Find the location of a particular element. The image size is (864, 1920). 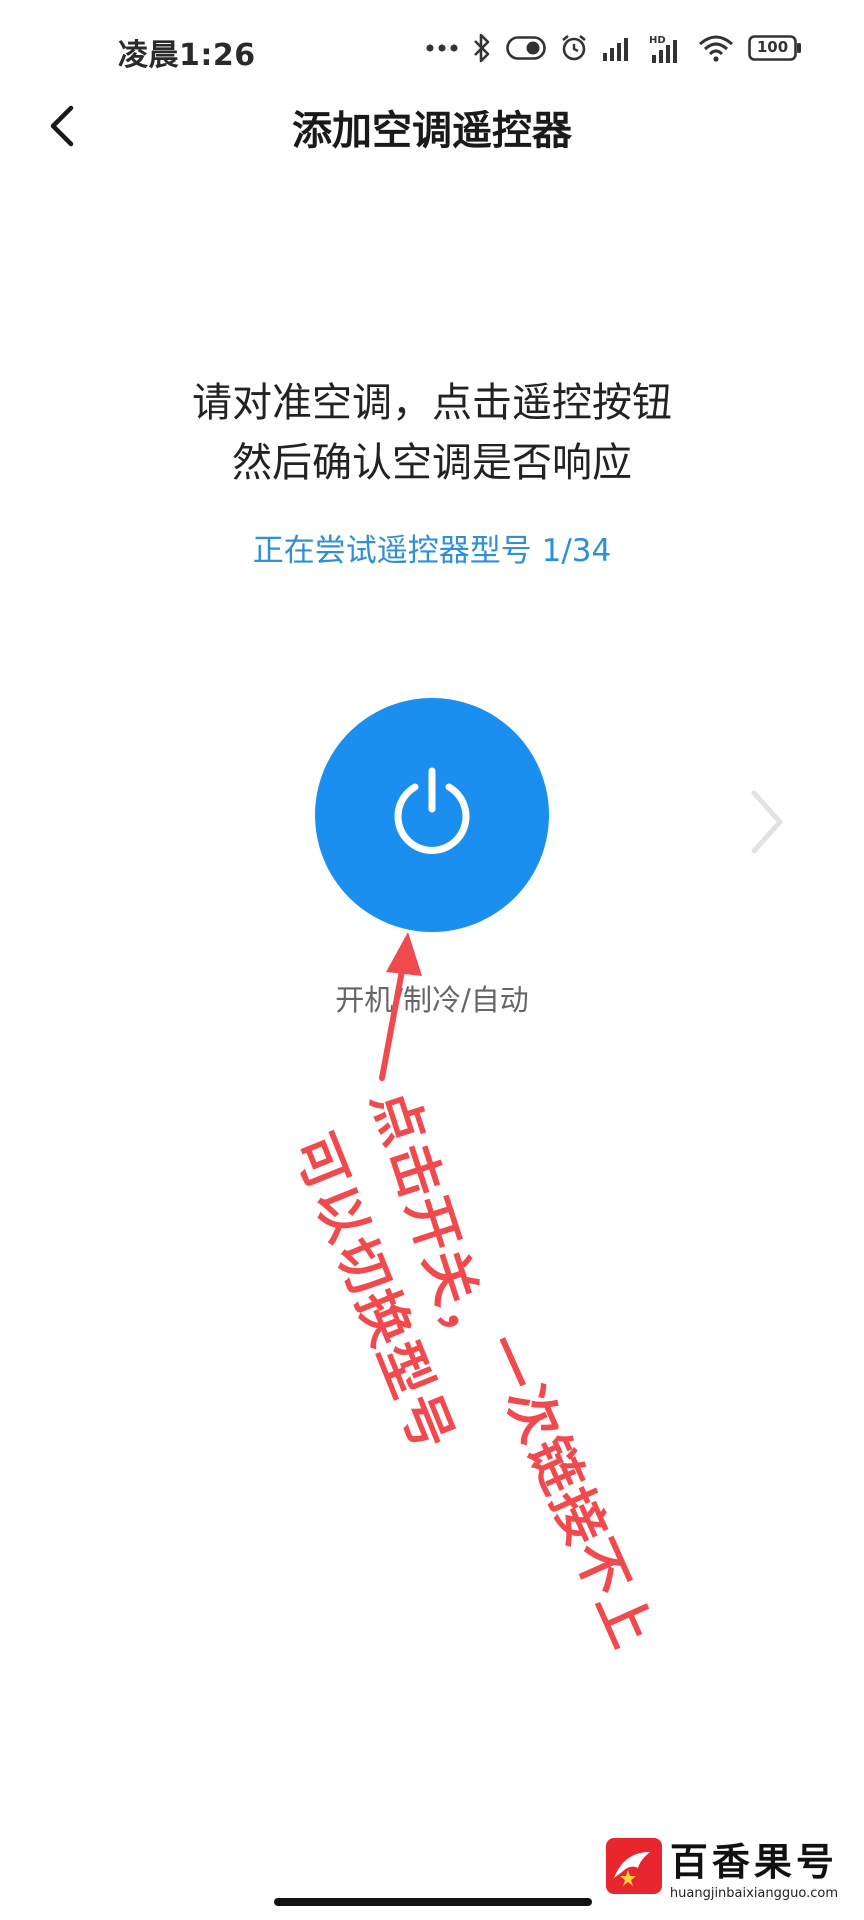

power-button is located at coordinates (432, 815).